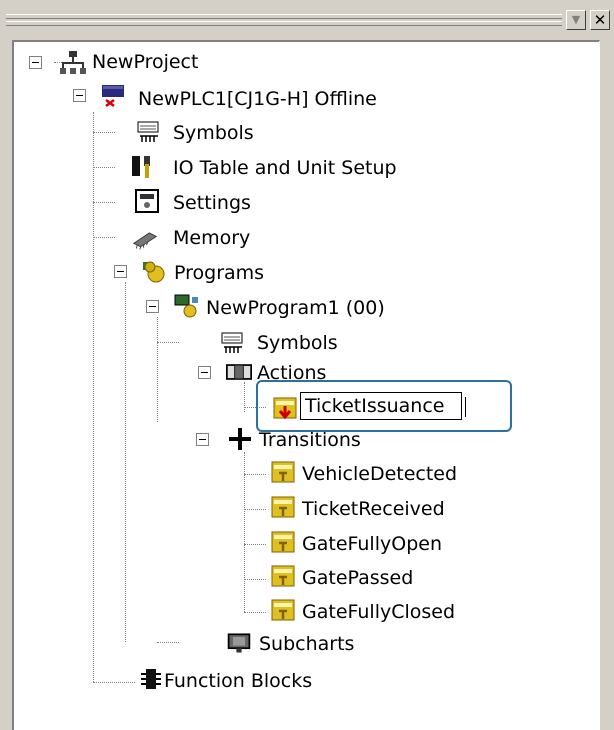 Image resolution: width=614 pixels, height=730 pixels. Describe the element at coordinates (372, 544) in the screenshot. I see `tree-item-transition: GateFullyOpen` at that location.